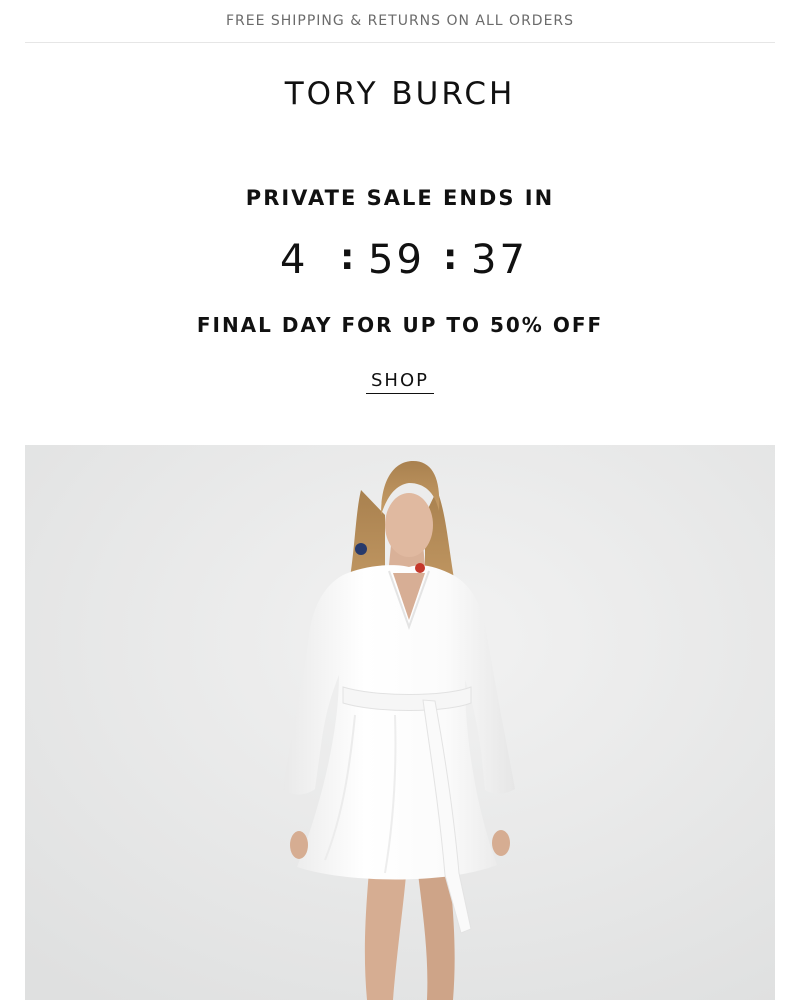 The image size is (800, 1000). What do you see at coordinates (400, 94) in the screenshot?
I see `brand-logo: TORY BURCH` at bounding box center [400, 94].